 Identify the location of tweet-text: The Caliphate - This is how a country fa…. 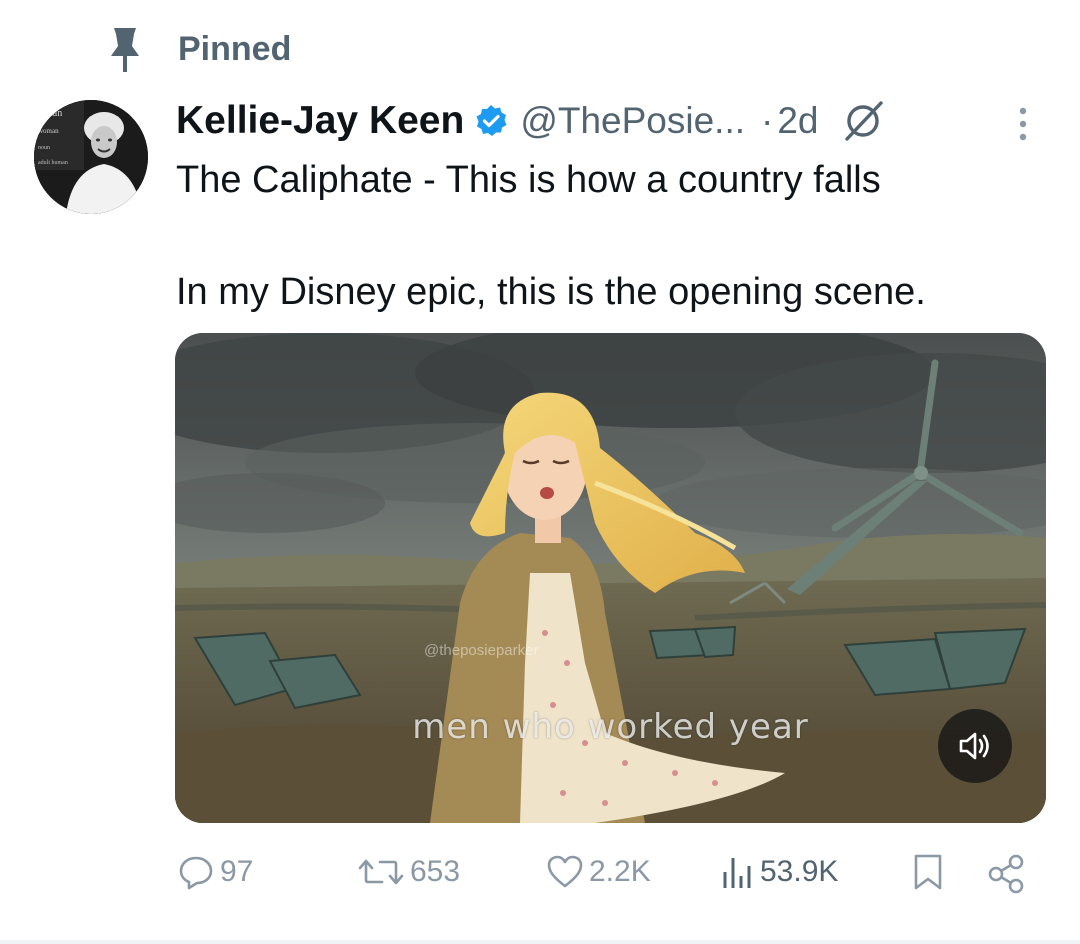
(606, 236).